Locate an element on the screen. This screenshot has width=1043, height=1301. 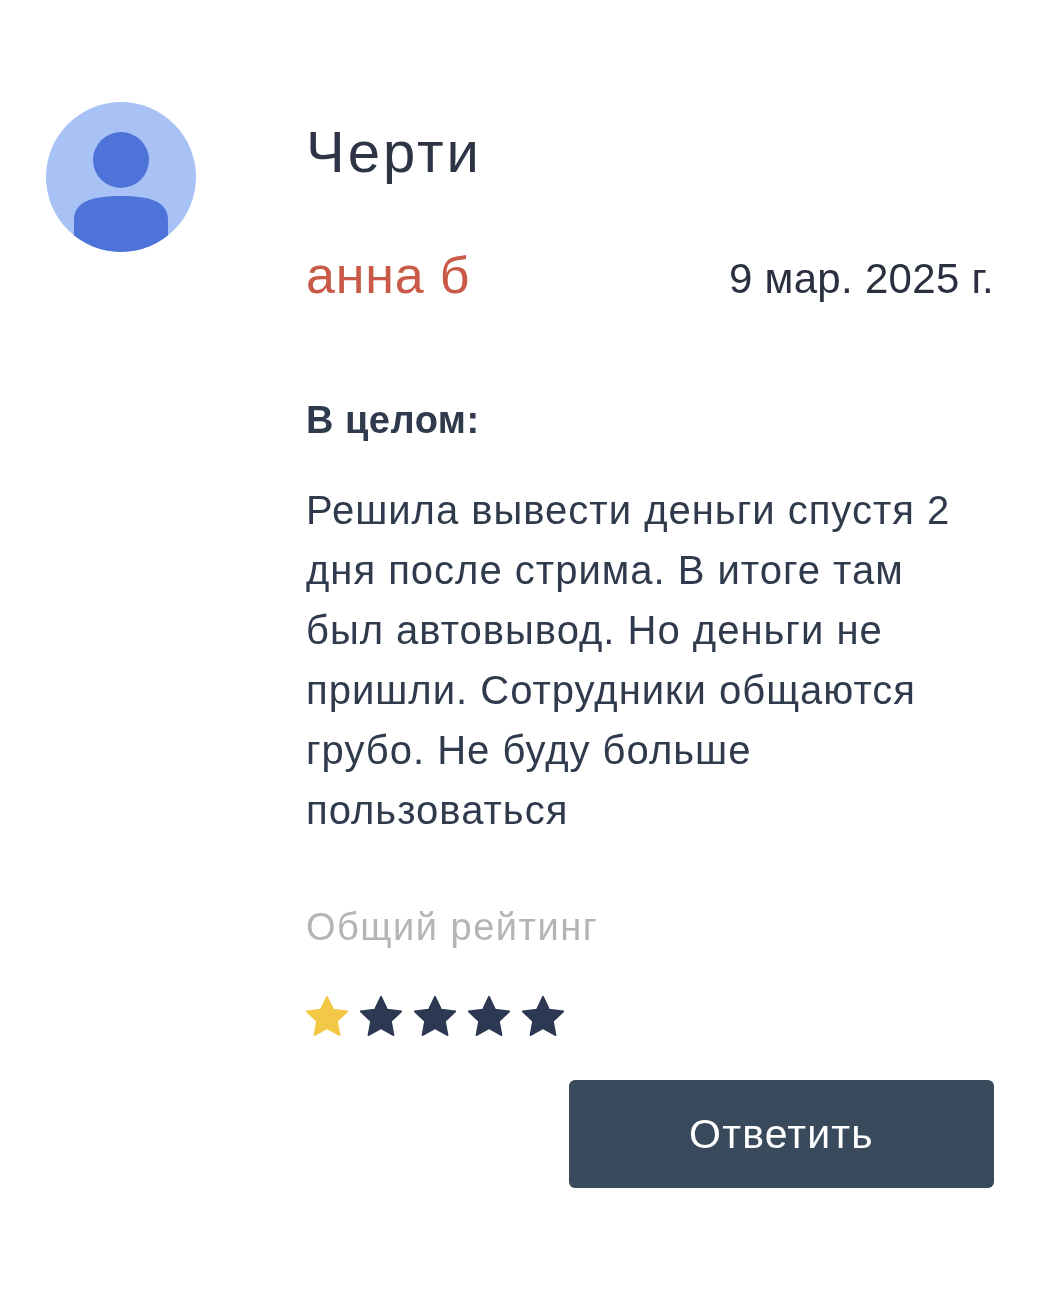
review-date: 9 мар. 2025 г. is located at coordinates (861, 279).